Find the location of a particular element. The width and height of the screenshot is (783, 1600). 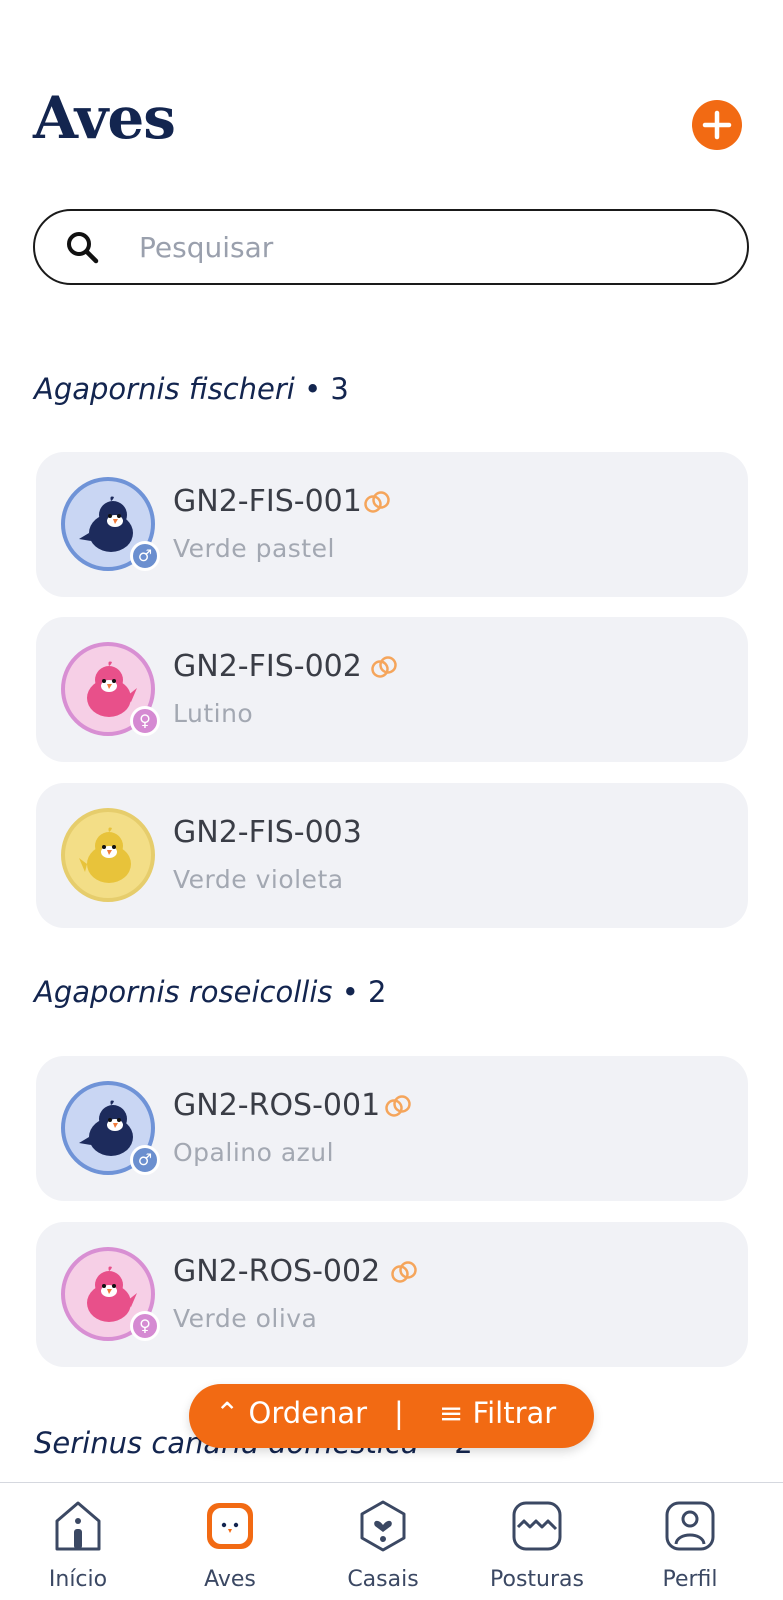

bird-card: ♀ GN2-FIS-002 Lutino is located at coordinates (392, 689).